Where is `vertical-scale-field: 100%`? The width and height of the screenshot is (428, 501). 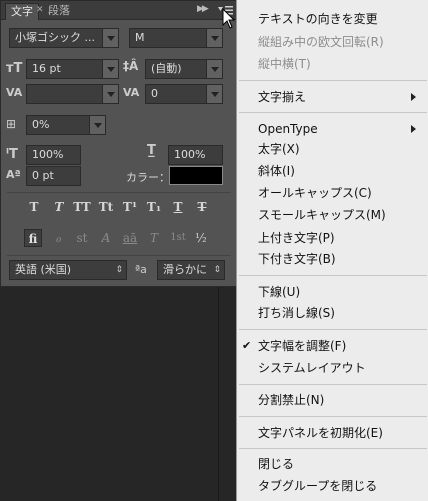 vertical-scale-field: 100% is located at coordinates (53, 155).